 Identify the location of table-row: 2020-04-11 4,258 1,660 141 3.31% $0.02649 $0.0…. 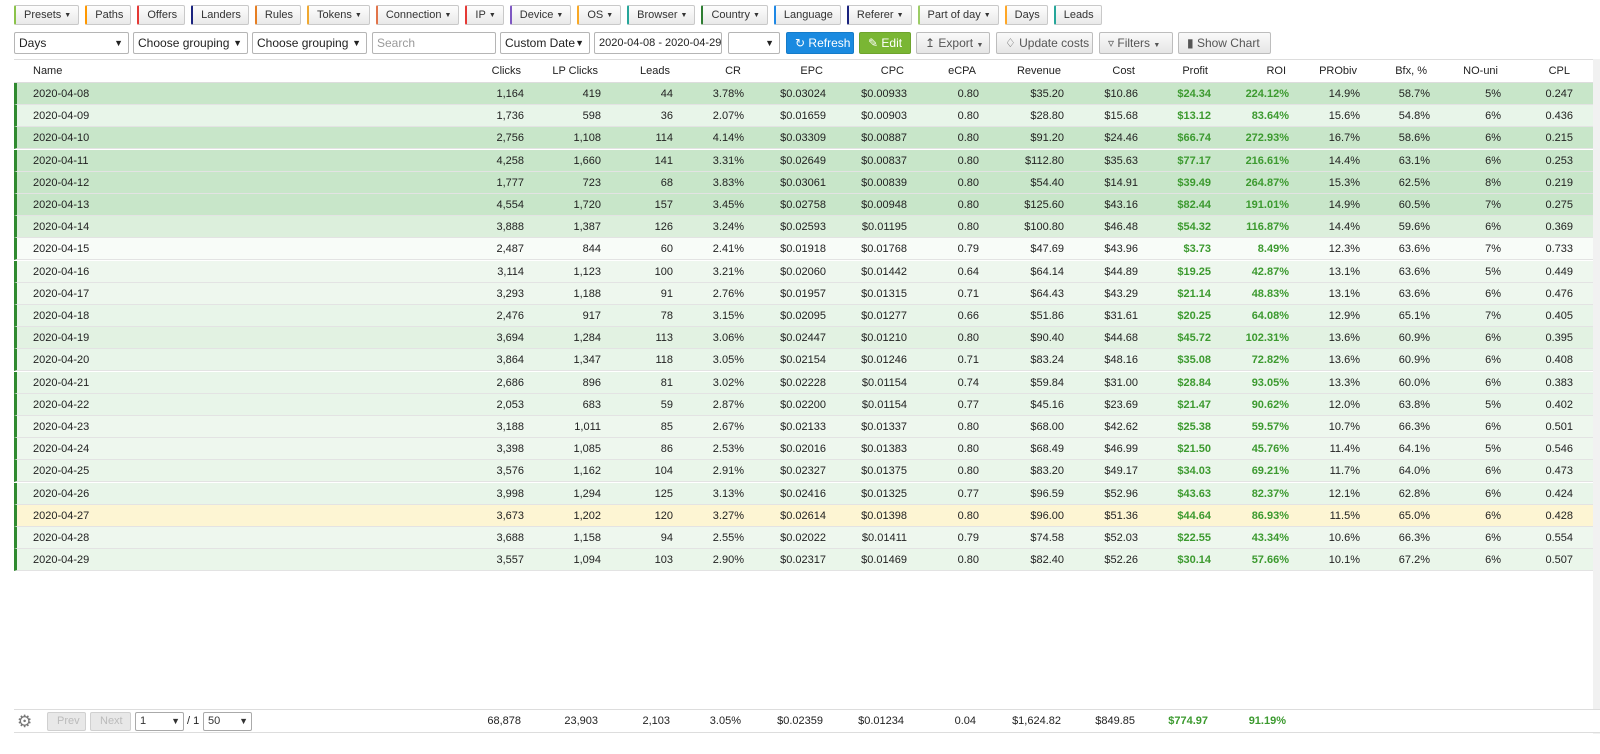
(807, 160).